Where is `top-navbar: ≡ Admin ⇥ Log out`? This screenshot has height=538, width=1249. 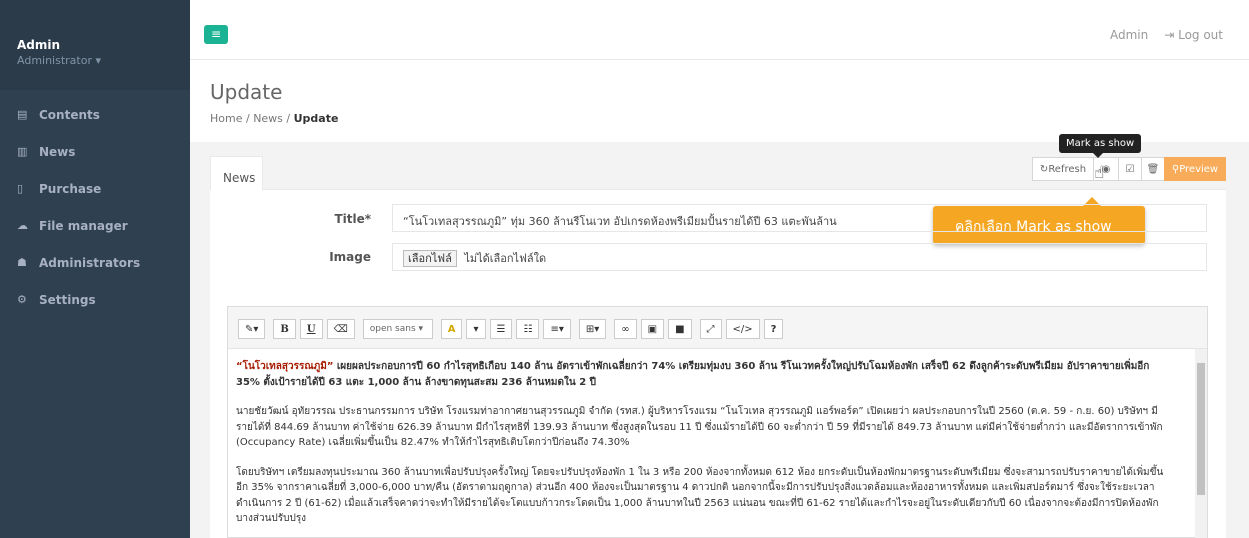
top-navbar: ≡ Admin ⇥ Log out is located at coordinates (719, 30).